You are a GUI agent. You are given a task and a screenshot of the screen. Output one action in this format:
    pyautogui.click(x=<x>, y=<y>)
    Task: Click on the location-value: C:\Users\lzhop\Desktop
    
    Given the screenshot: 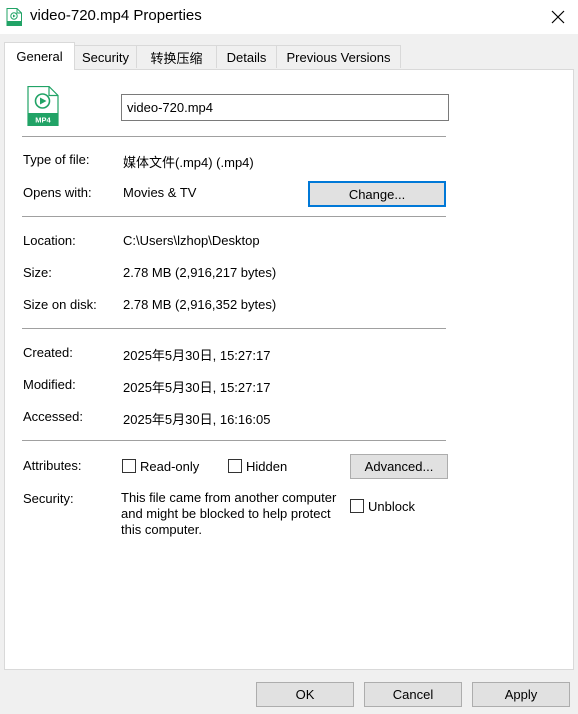 What is the action you would take?
    pyautogui.click(x=191, y=240)
    